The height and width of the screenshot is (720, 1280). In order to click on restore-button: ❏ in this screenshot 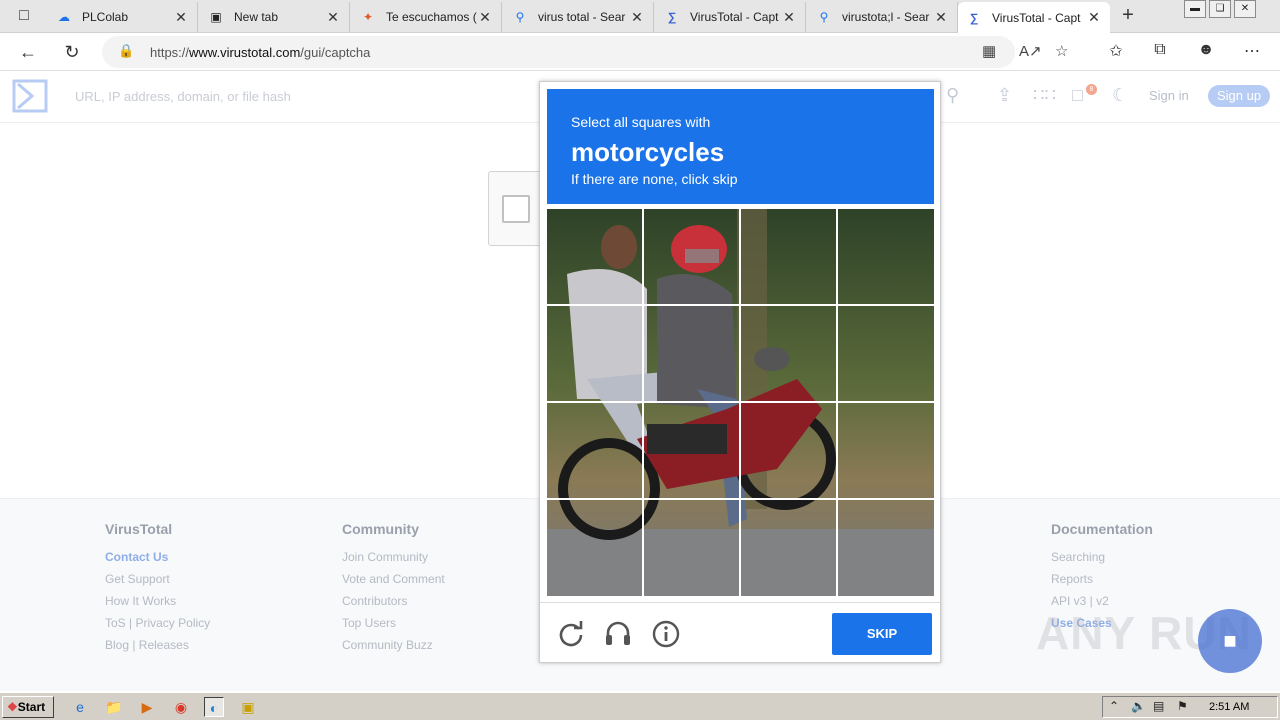, I will do `click(1220, 9)`.